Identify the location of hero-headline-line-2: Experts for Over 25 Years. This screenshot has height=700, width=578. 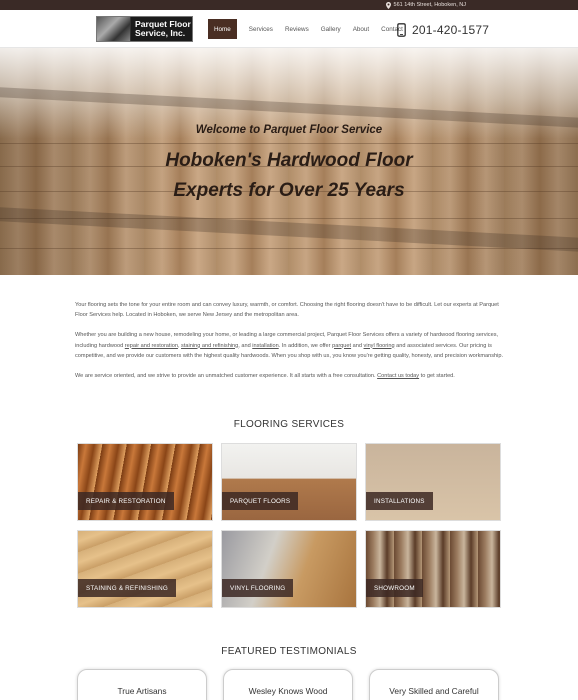
(289, 190).